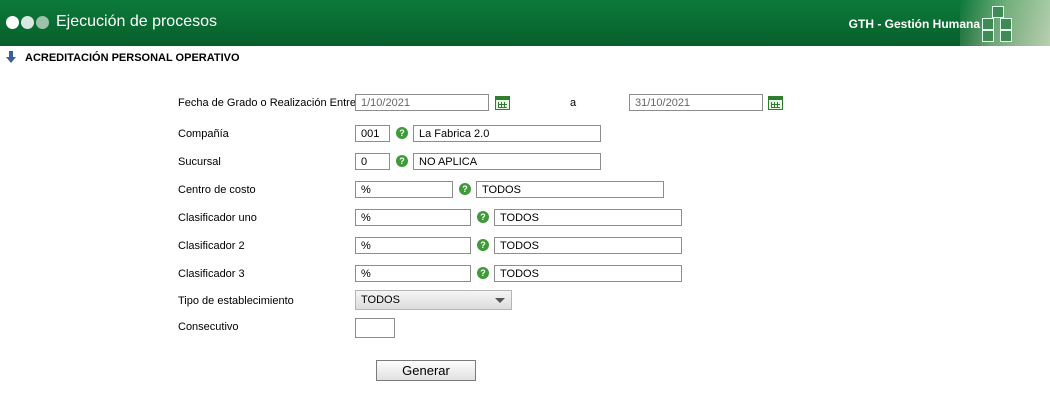  What do you see at coordinates (136, 21) in the screenshot?
I see `page-title: Ejecución de procesos` at bounding box center [136, 21].